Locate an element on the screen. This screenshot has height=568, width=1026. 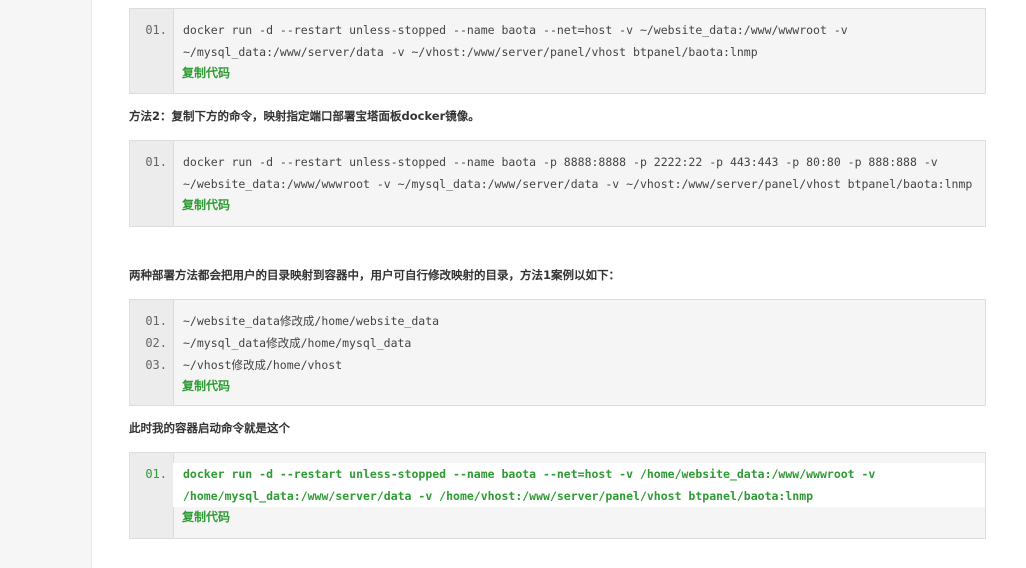
code-text: ~/vhost修改成/home/vhost is located at coordinates (263, 365).